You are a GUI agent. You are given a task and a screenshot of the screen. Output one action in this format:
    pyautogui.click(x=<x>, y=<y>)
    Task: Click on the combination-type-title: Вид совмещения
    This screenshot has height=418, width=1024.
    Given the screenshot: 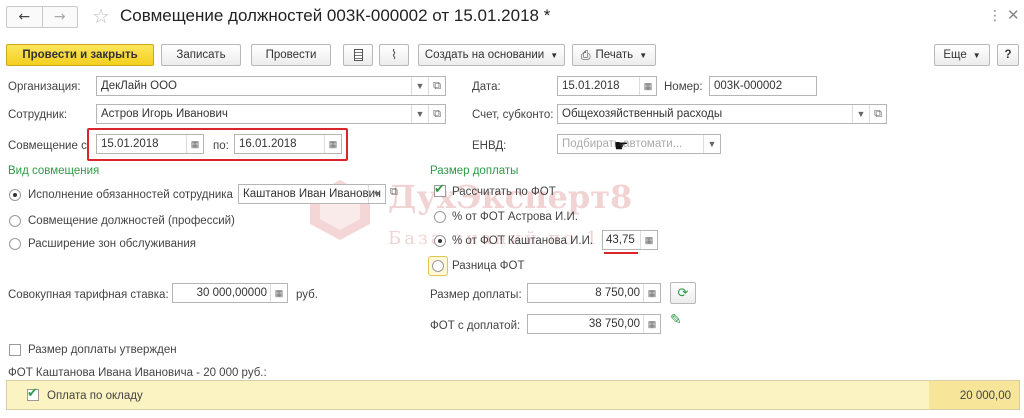 What is the action you would take?
    pyautogui.click(x=54, y=171)
    